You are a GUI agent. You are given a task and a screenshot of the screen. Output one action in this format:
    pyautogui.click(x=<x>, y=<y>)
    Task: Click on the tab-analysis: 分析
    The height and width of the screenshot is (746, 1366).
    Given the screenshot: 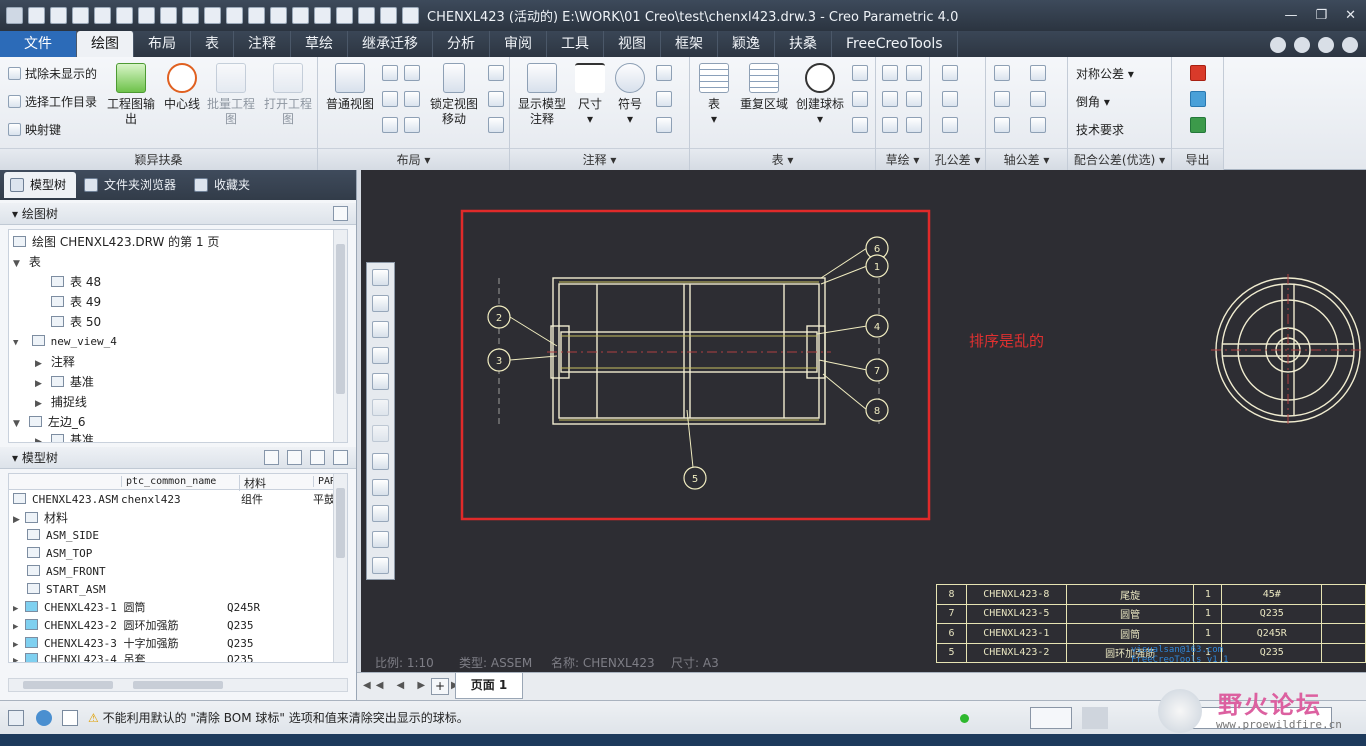 What is the action you would take?
    pyautogui.click(x=461, y=44)
    